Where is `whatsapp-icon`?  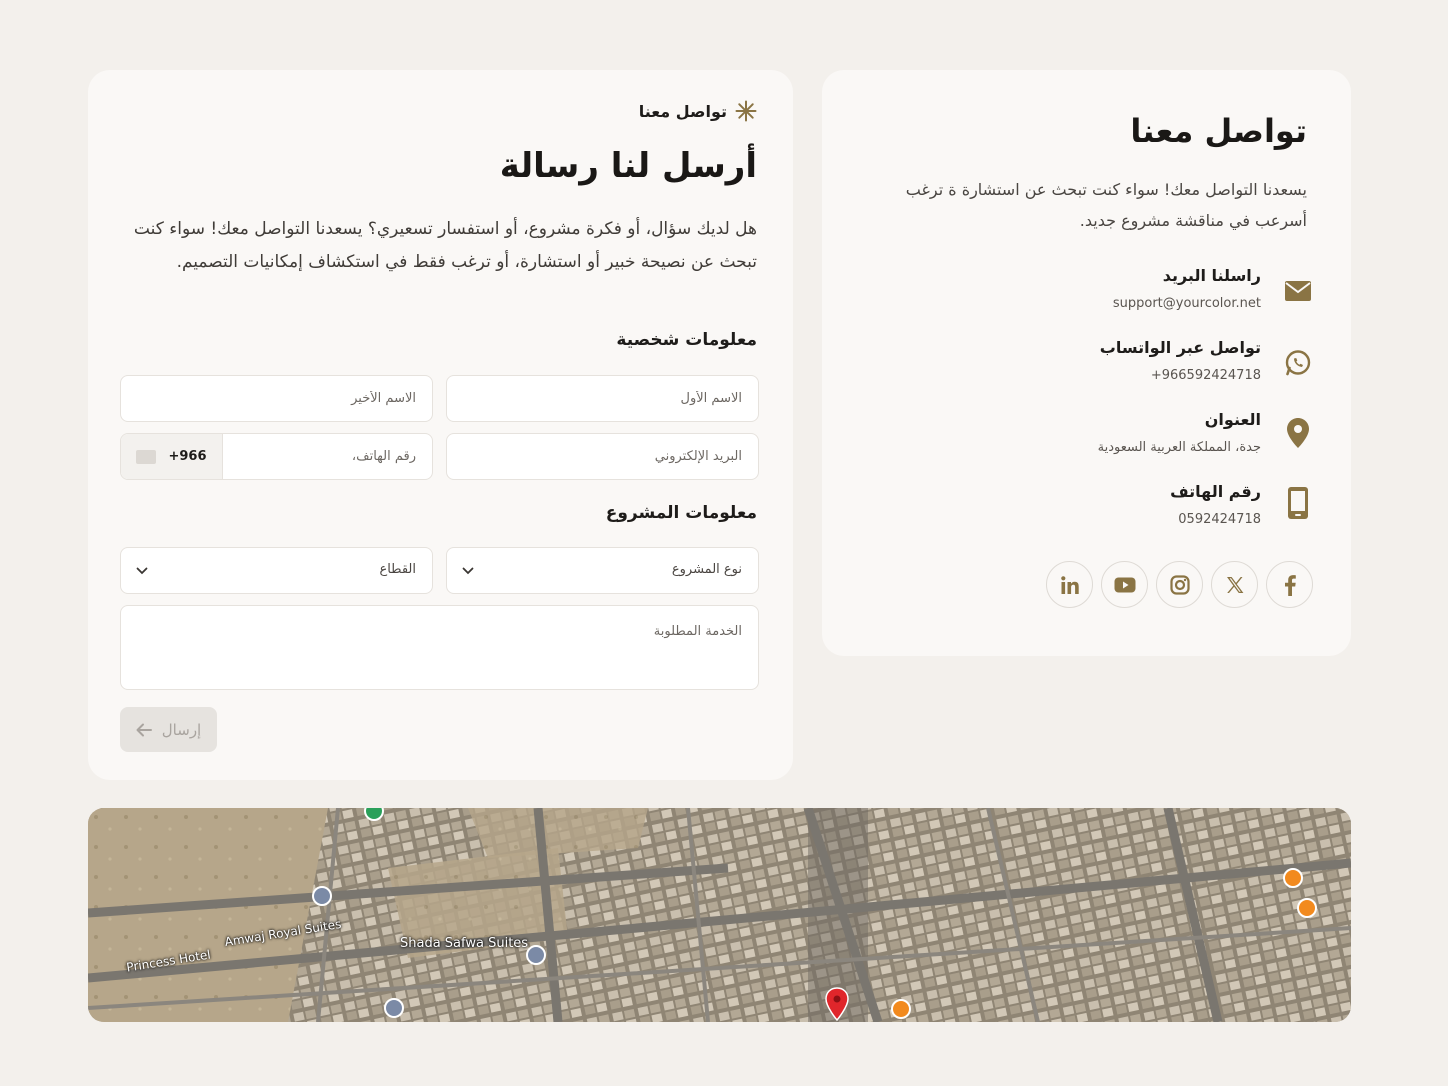 whatsapp-icon is located at coordinates (1298, 363).